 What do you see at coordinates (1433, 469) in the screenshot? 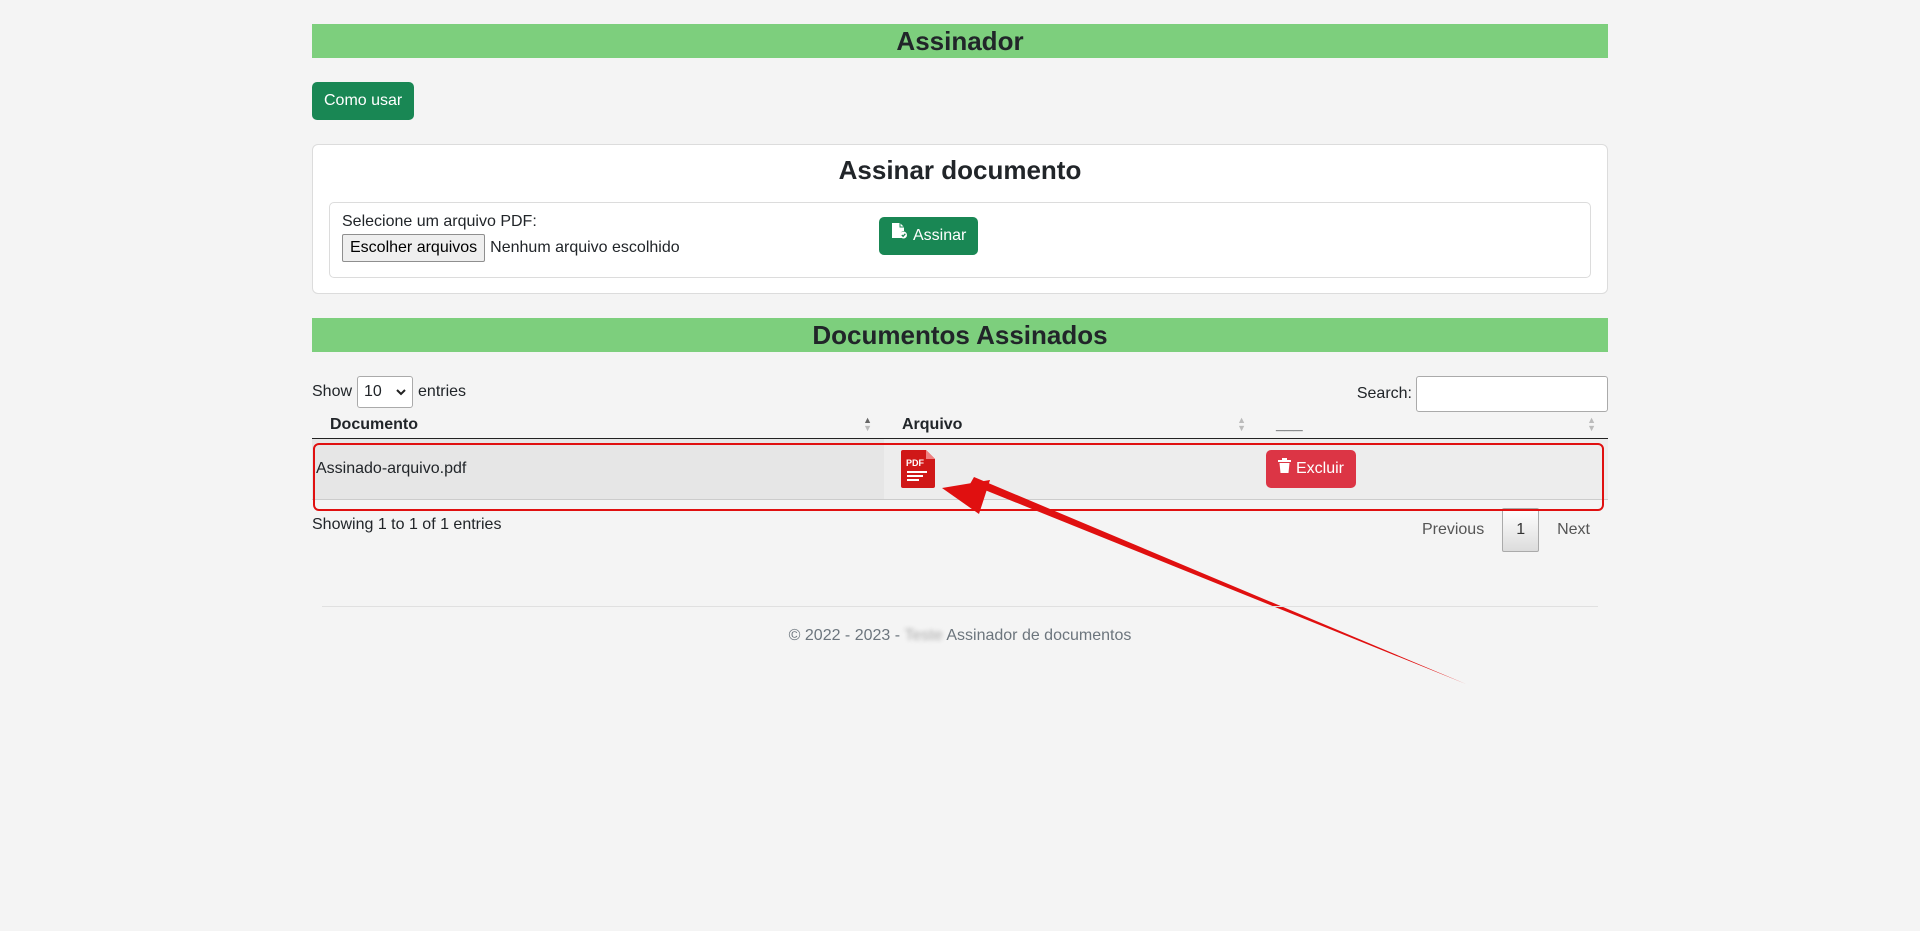
I see `actions-cell: Excluir` at bounding box center [1433, 469].